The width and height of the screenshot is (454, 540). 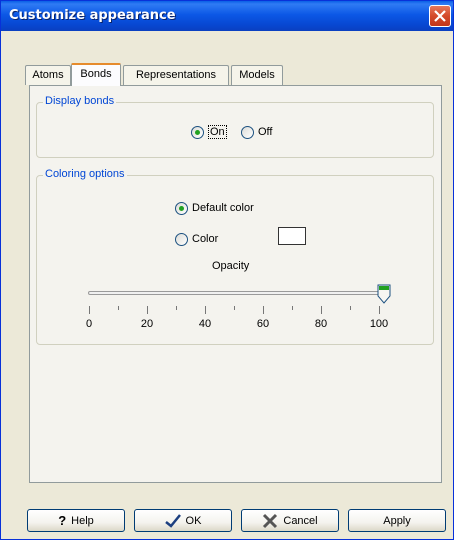 What do you see at coordinates (263, 324) in the screenshot?
I see `tick-label-60: 60` at bounding box center [263, 324].